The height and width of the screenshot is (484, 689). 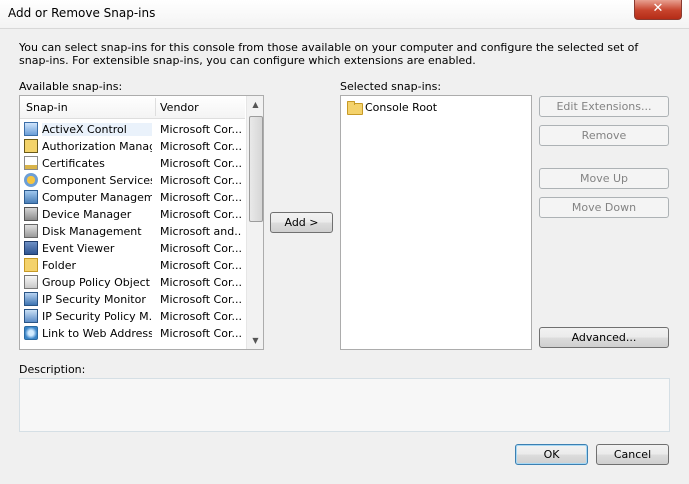 I want to click on tree-item-label: Console Root, so click(x=401, y=107).